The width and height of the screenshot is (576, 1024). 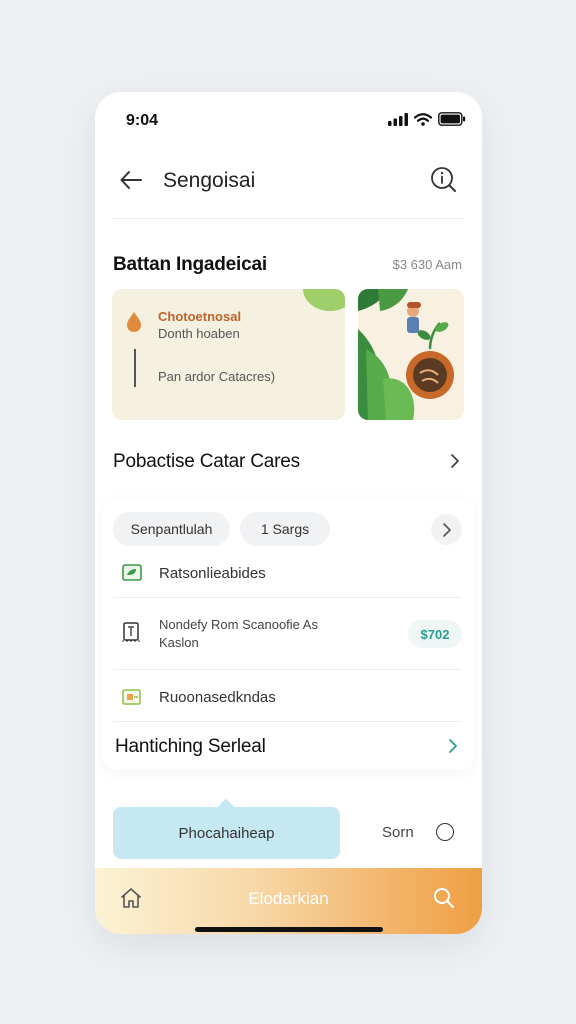 What do you see at coordinates (179, 642) in the screenshot?
I see `list-item-line2: Kaslon` at bounding box center [179, 642].